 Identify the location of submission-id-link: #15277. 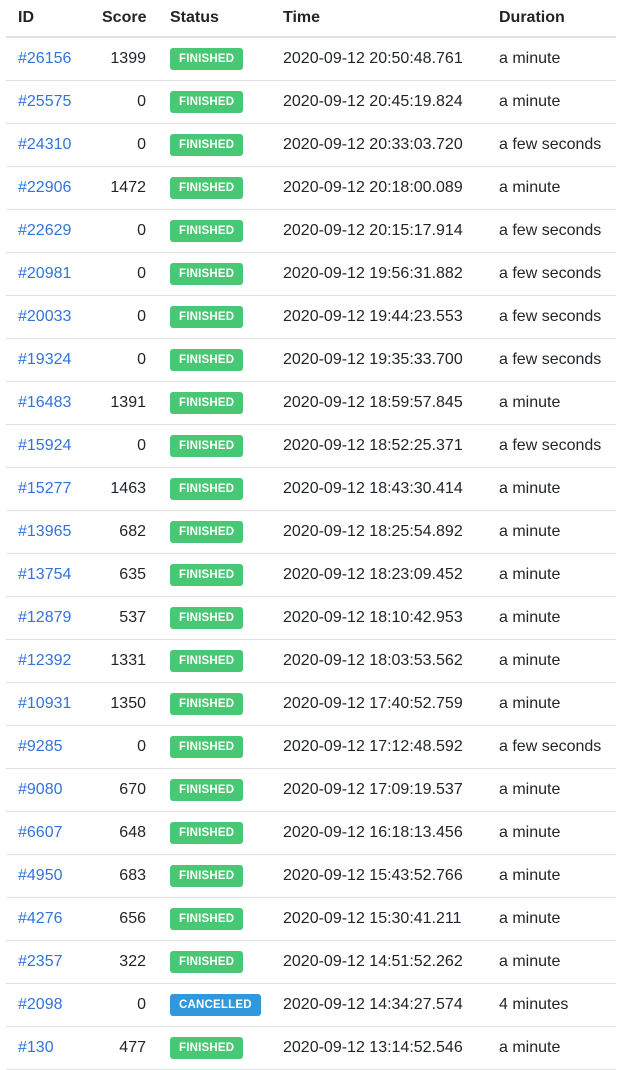
(44, 488).